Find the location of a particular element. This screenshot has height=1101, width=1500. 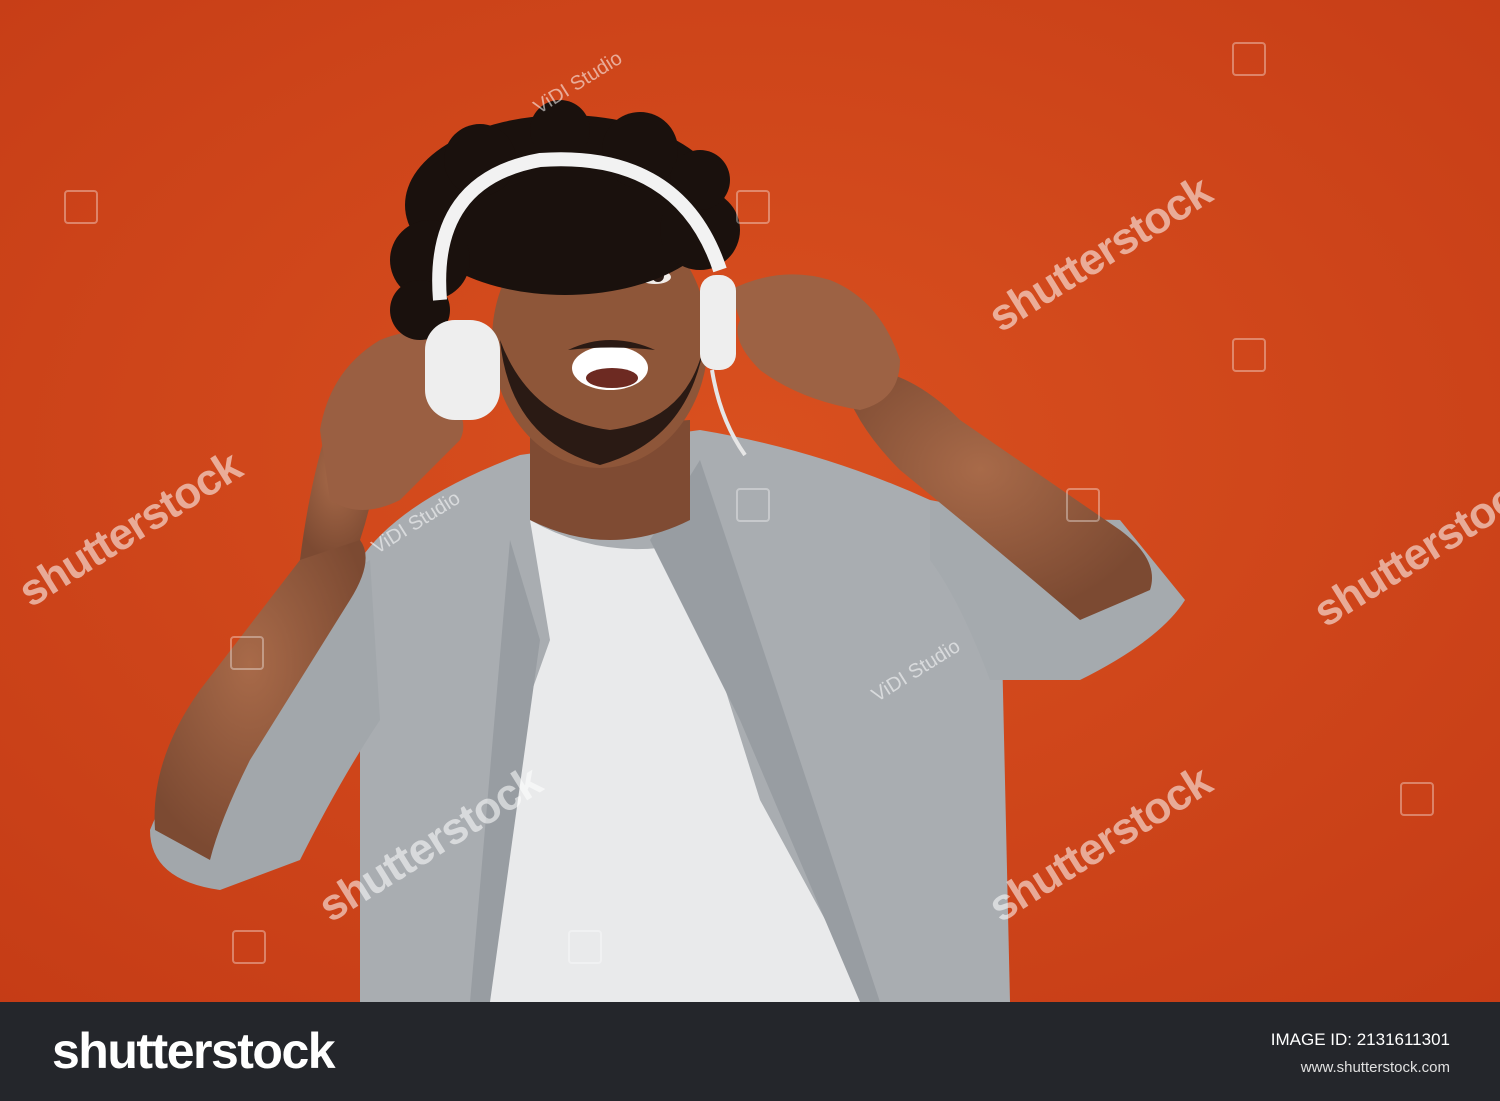

shutterstock-logo: shutterstock is located at coordinates (194, 1051).